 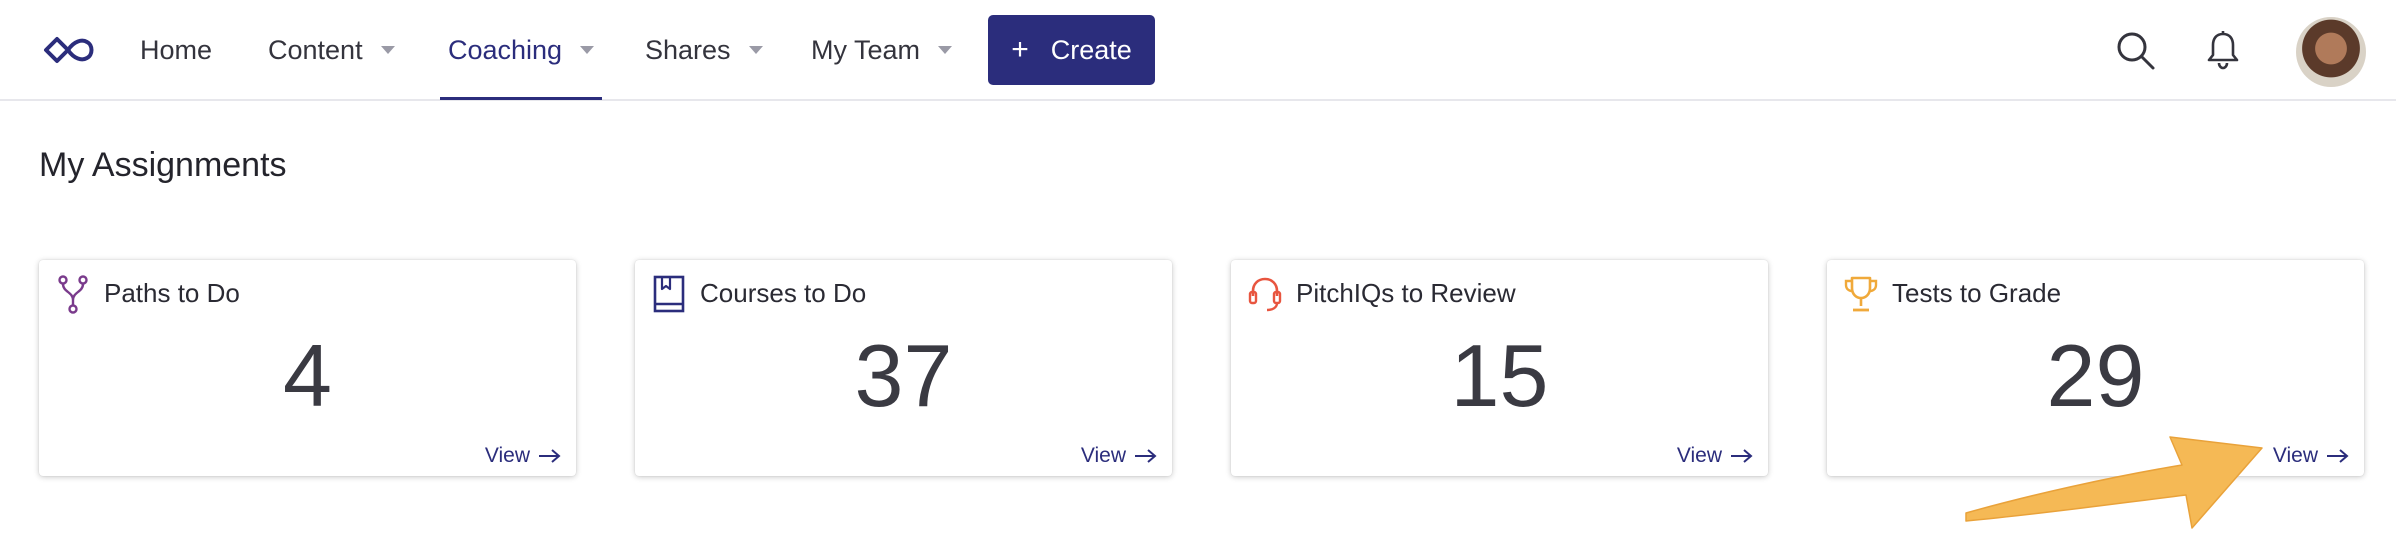 What do you see at coordinates (68, 50) in the screenshot?
I see `infinity-logo-icon` at bounding box center [68, 50].